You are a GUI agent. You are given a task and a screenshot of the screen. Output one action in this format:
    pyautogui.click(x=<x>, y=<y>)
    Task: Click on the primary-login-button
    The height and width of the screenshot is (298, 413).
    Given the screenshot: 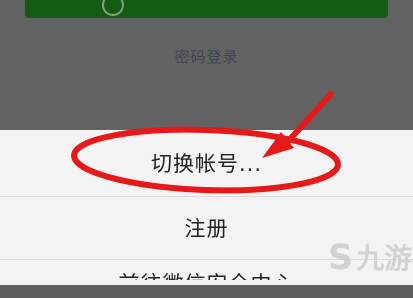 What is the action you would take?
    pyautogui.click(x=206, y=9)
    